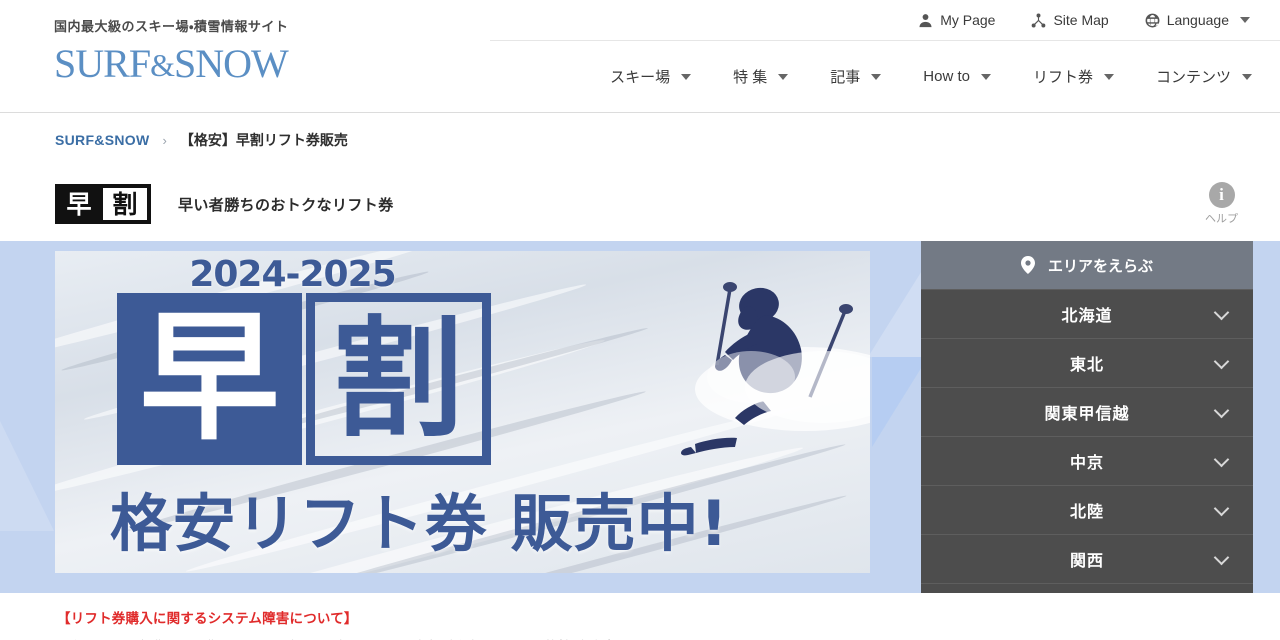 The width and height of the screenshot is (1280, 640). I want to click on hero-hayawari-logo: 早 割, so click(304, 379).